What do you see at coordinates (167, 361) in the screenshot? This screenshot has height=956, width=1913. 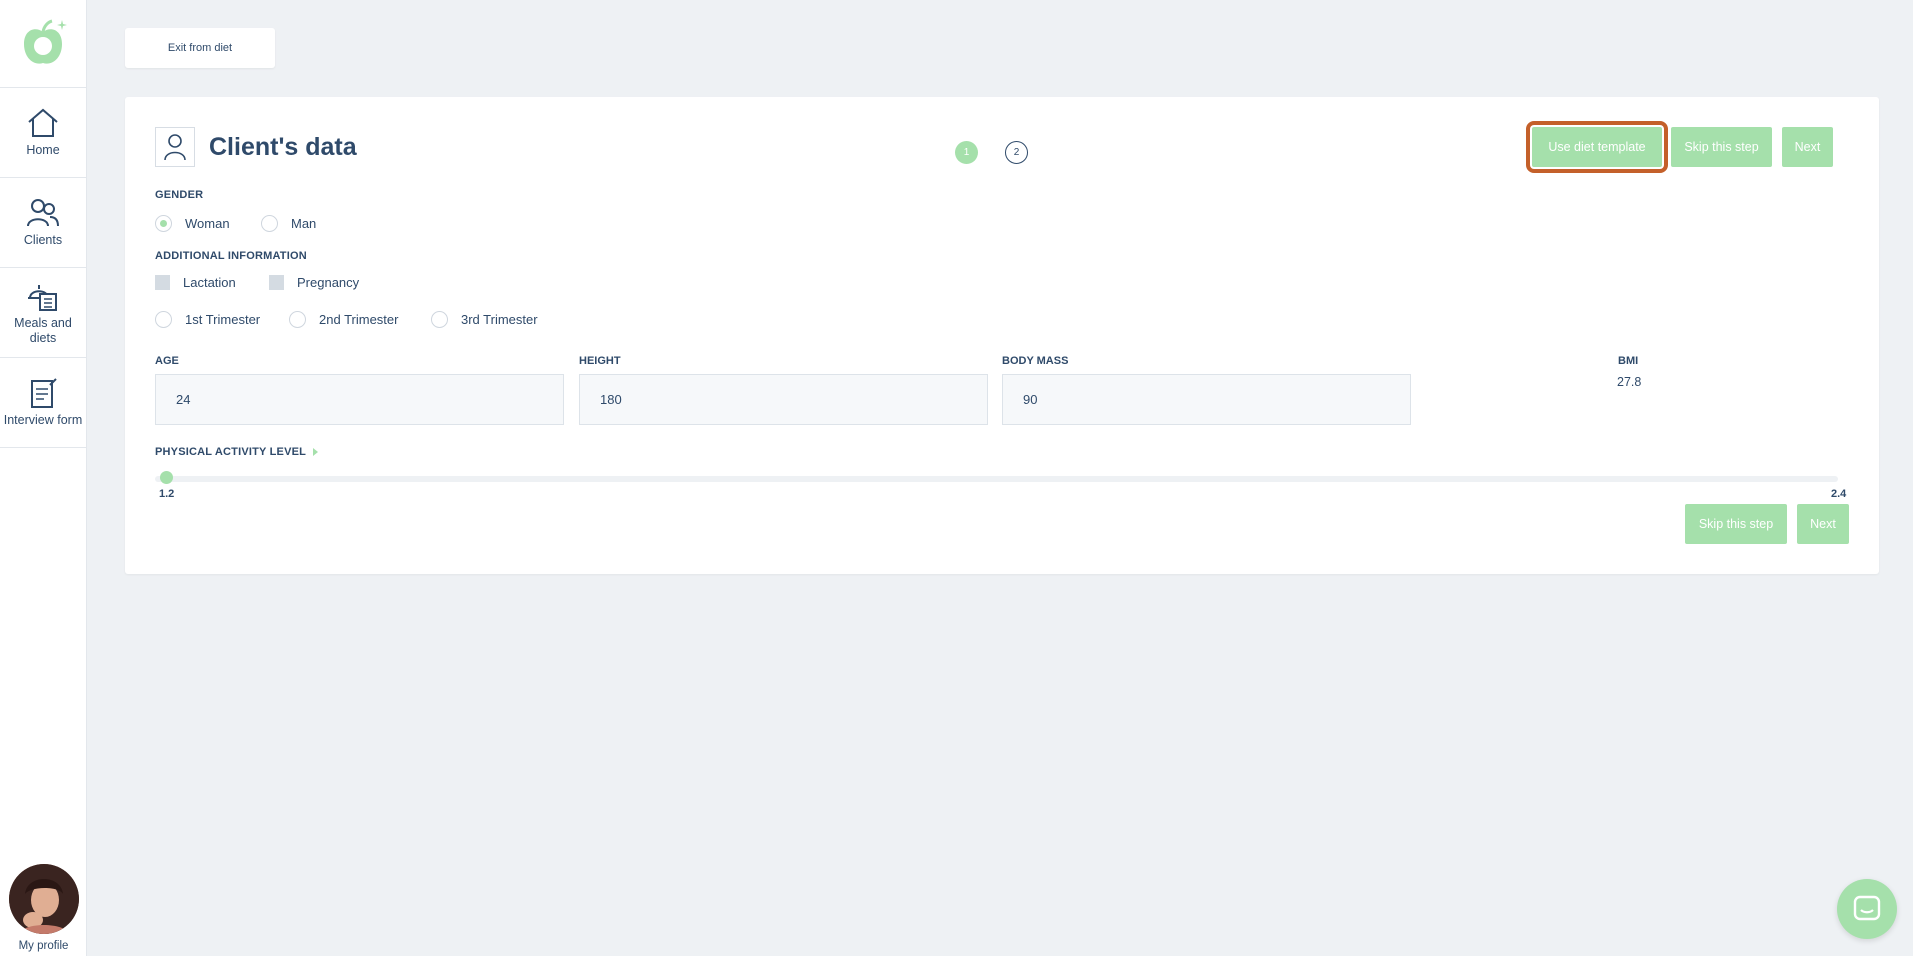 I see `age-label: AGE` at bounding box center [167, 361].